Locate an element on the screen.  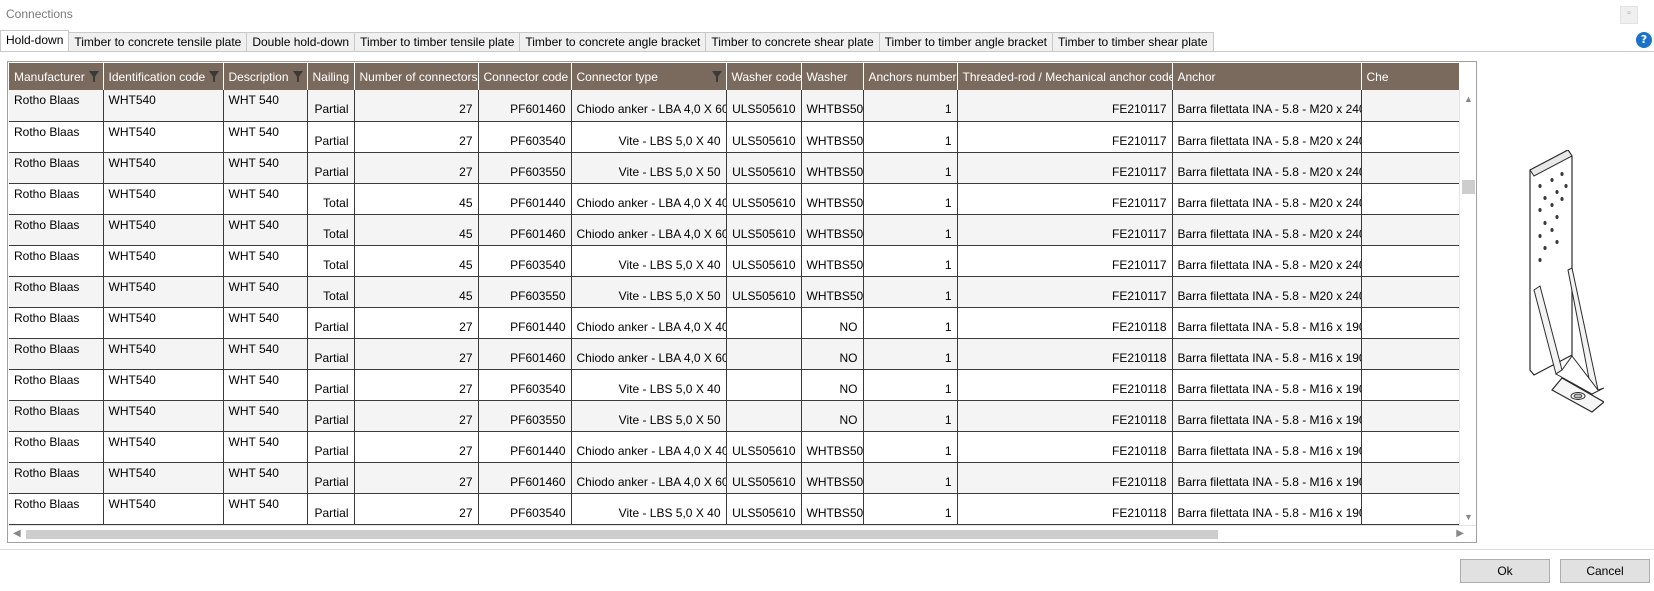
tab-timber-to-concrete-angle-bracket: Timber to concrete angle bracket is located at coordinates (613, 42).